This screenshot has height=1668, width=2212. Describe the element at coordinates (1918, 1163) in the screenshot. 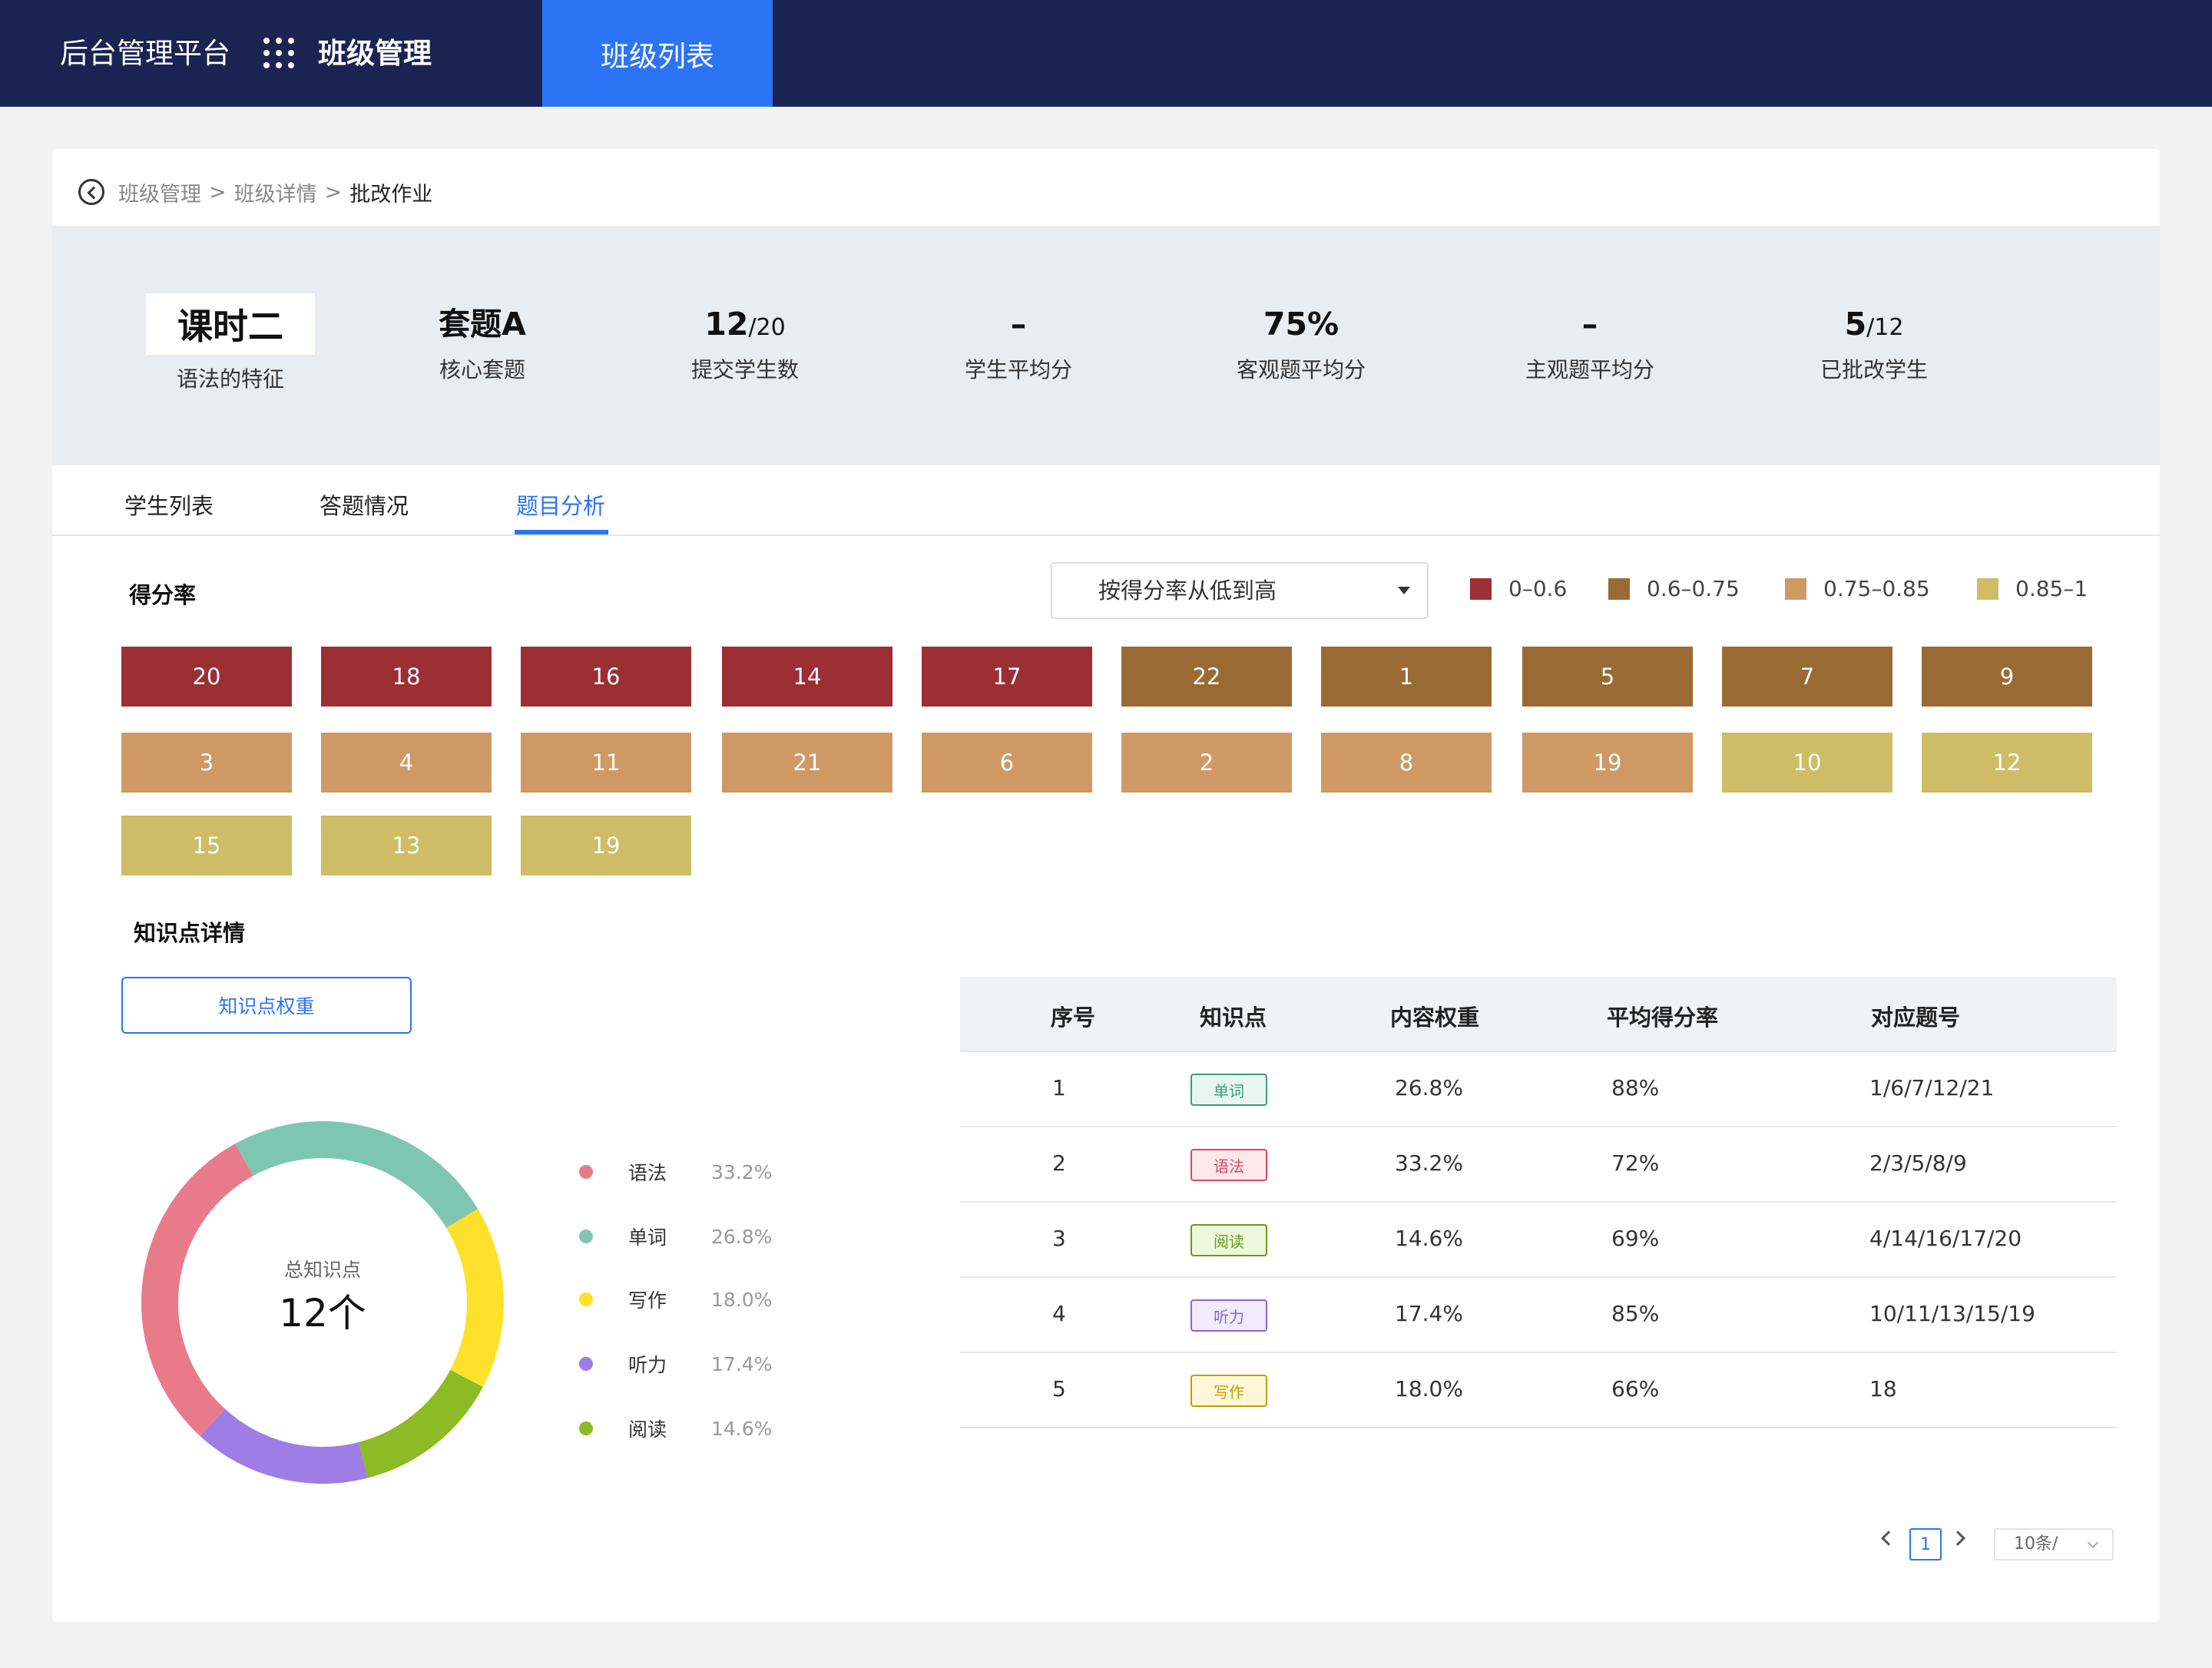

I see `cell-questions: 2/3/5/8/9` at that location.